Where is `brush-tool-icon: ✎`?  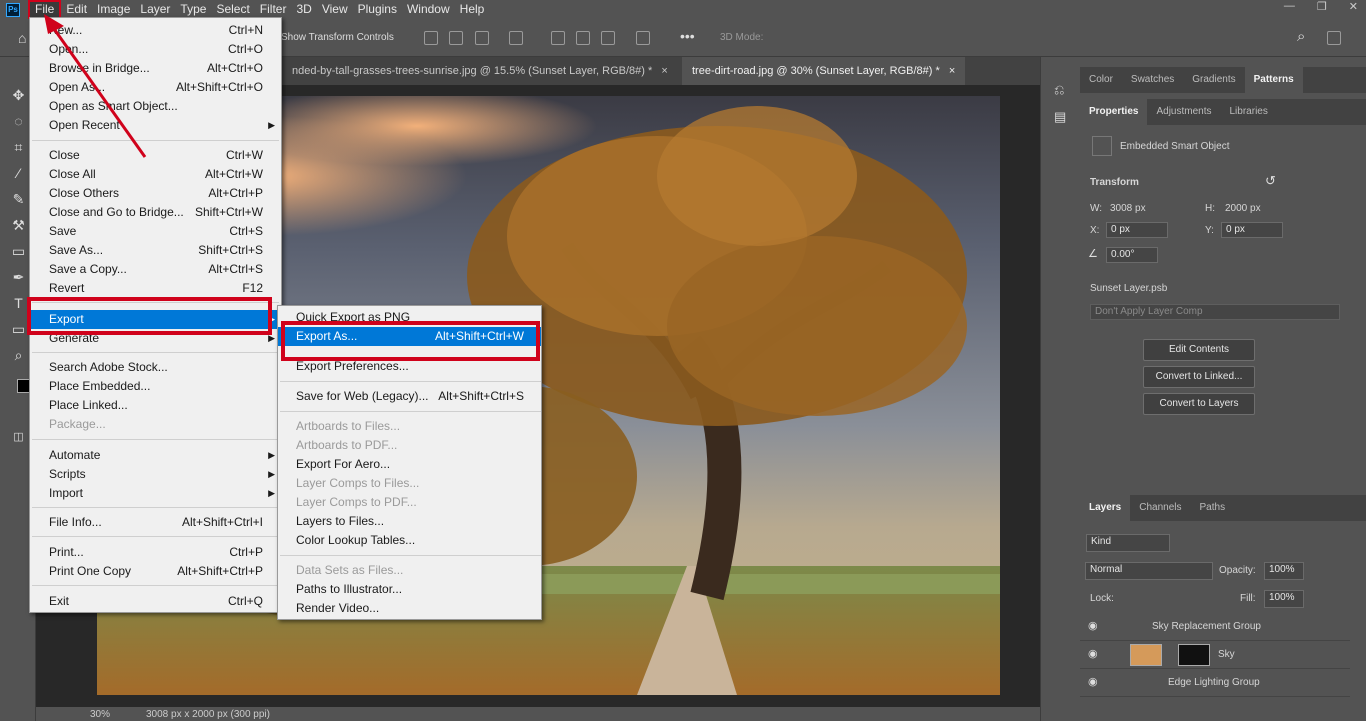 brush-tool-icon: ✎ is located at coordinates (18, 199).